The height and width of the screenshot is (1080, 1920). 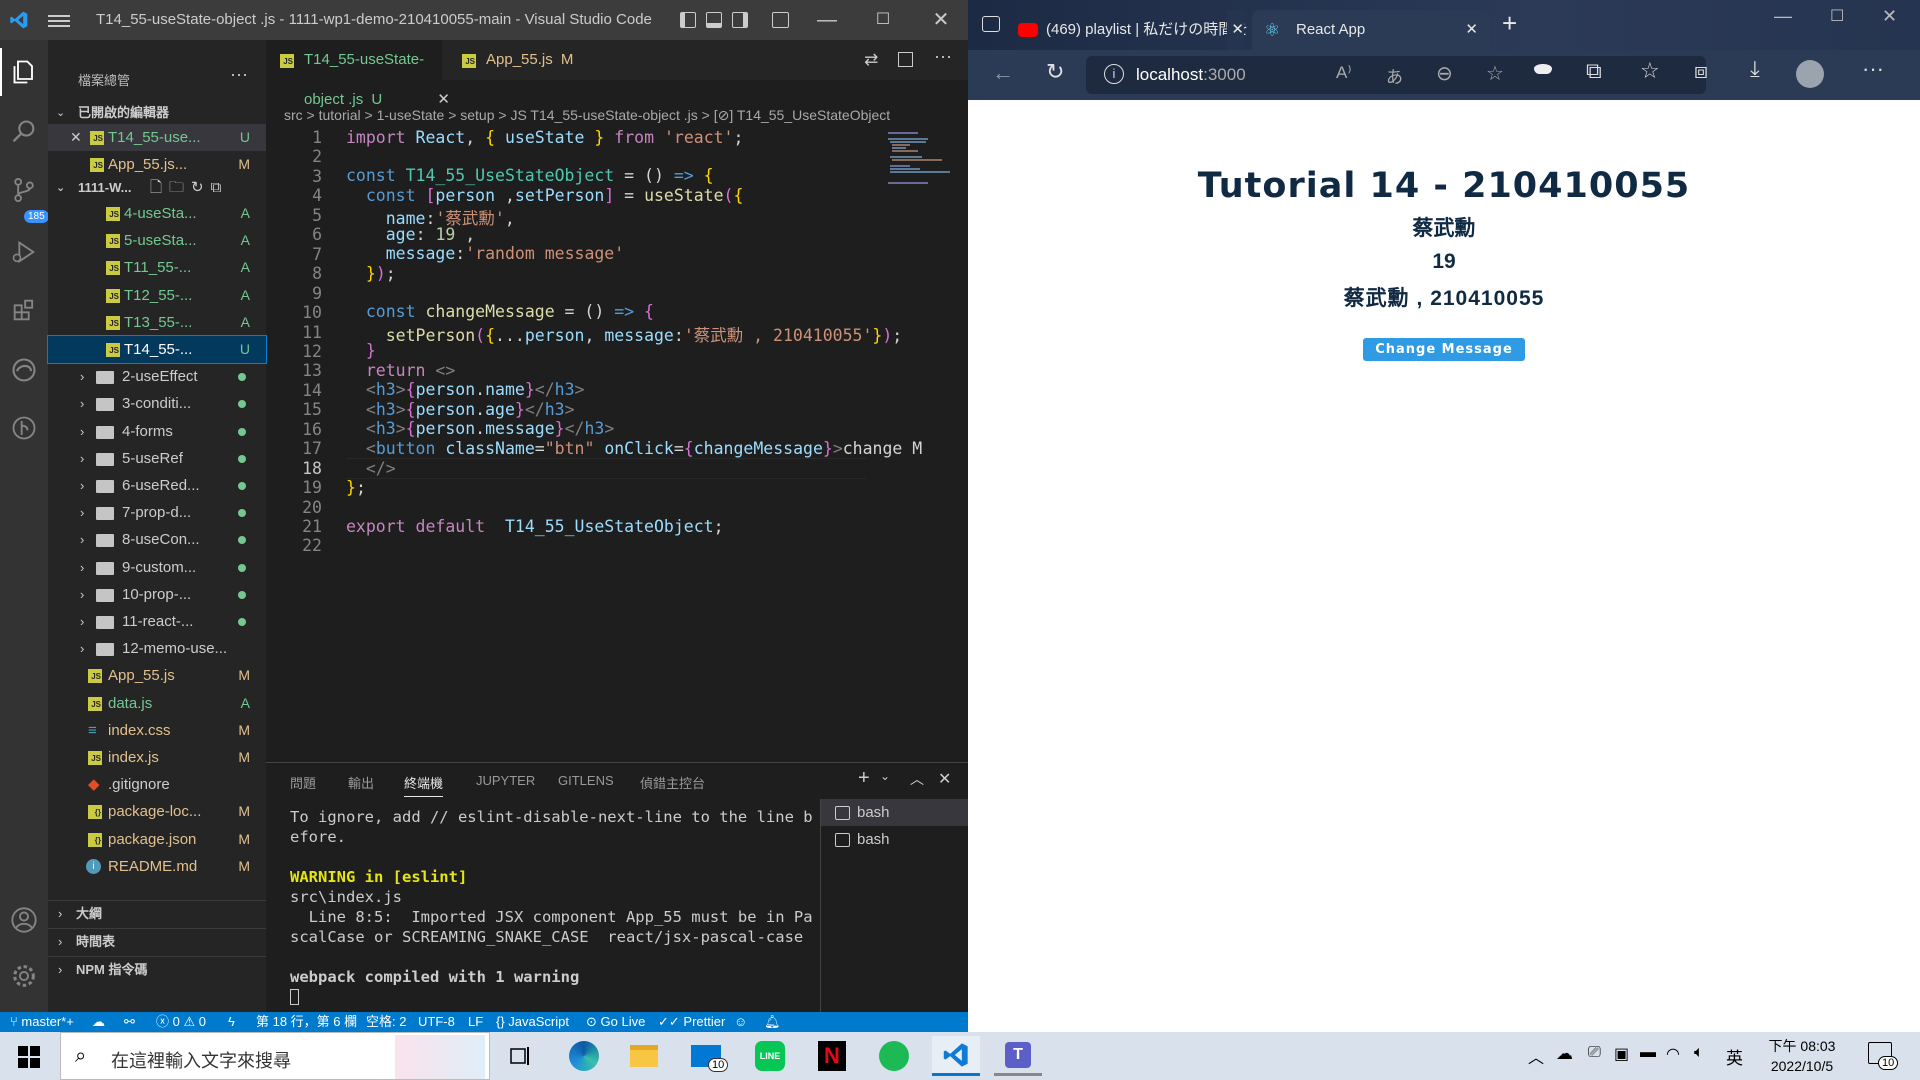 What do you see at coordinates (714, 20) in the screenshot?
I see `toggle-panel-icon` at bounding box center [714, 20].